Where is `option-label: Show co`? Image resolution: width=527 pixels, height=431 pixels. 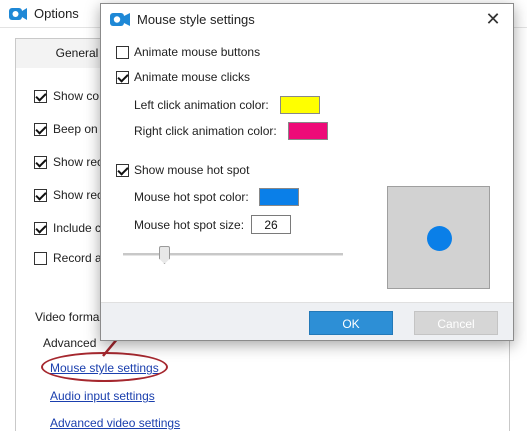
option-label: Show co is located at coordinates (76, 96).